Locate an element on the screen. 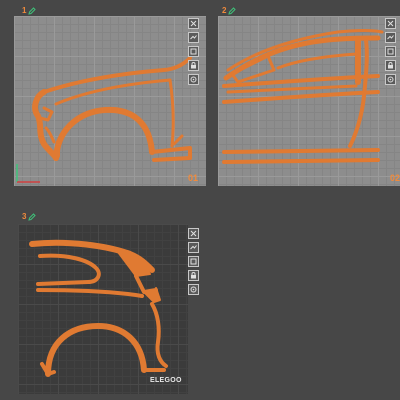 The image size is (400, 400). plate-3-toolbar is located at coordinates (193, 261).